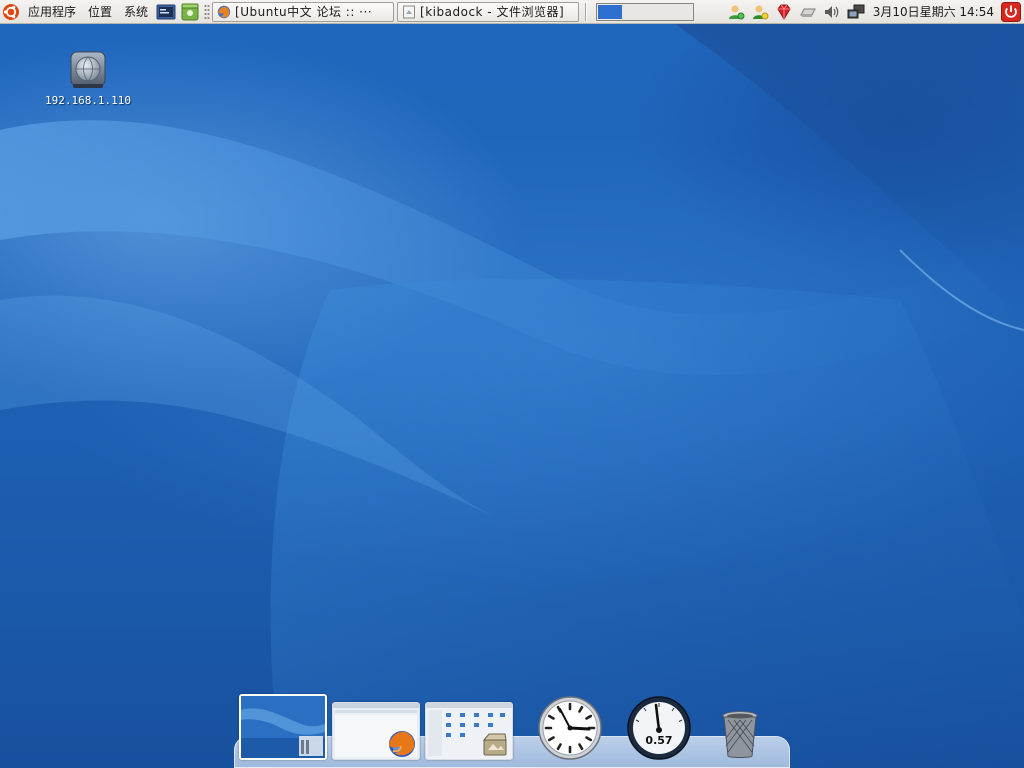 This screenshot has width=1024, height=768. I want to click on ruby-gem-icon, so click(784, 12).